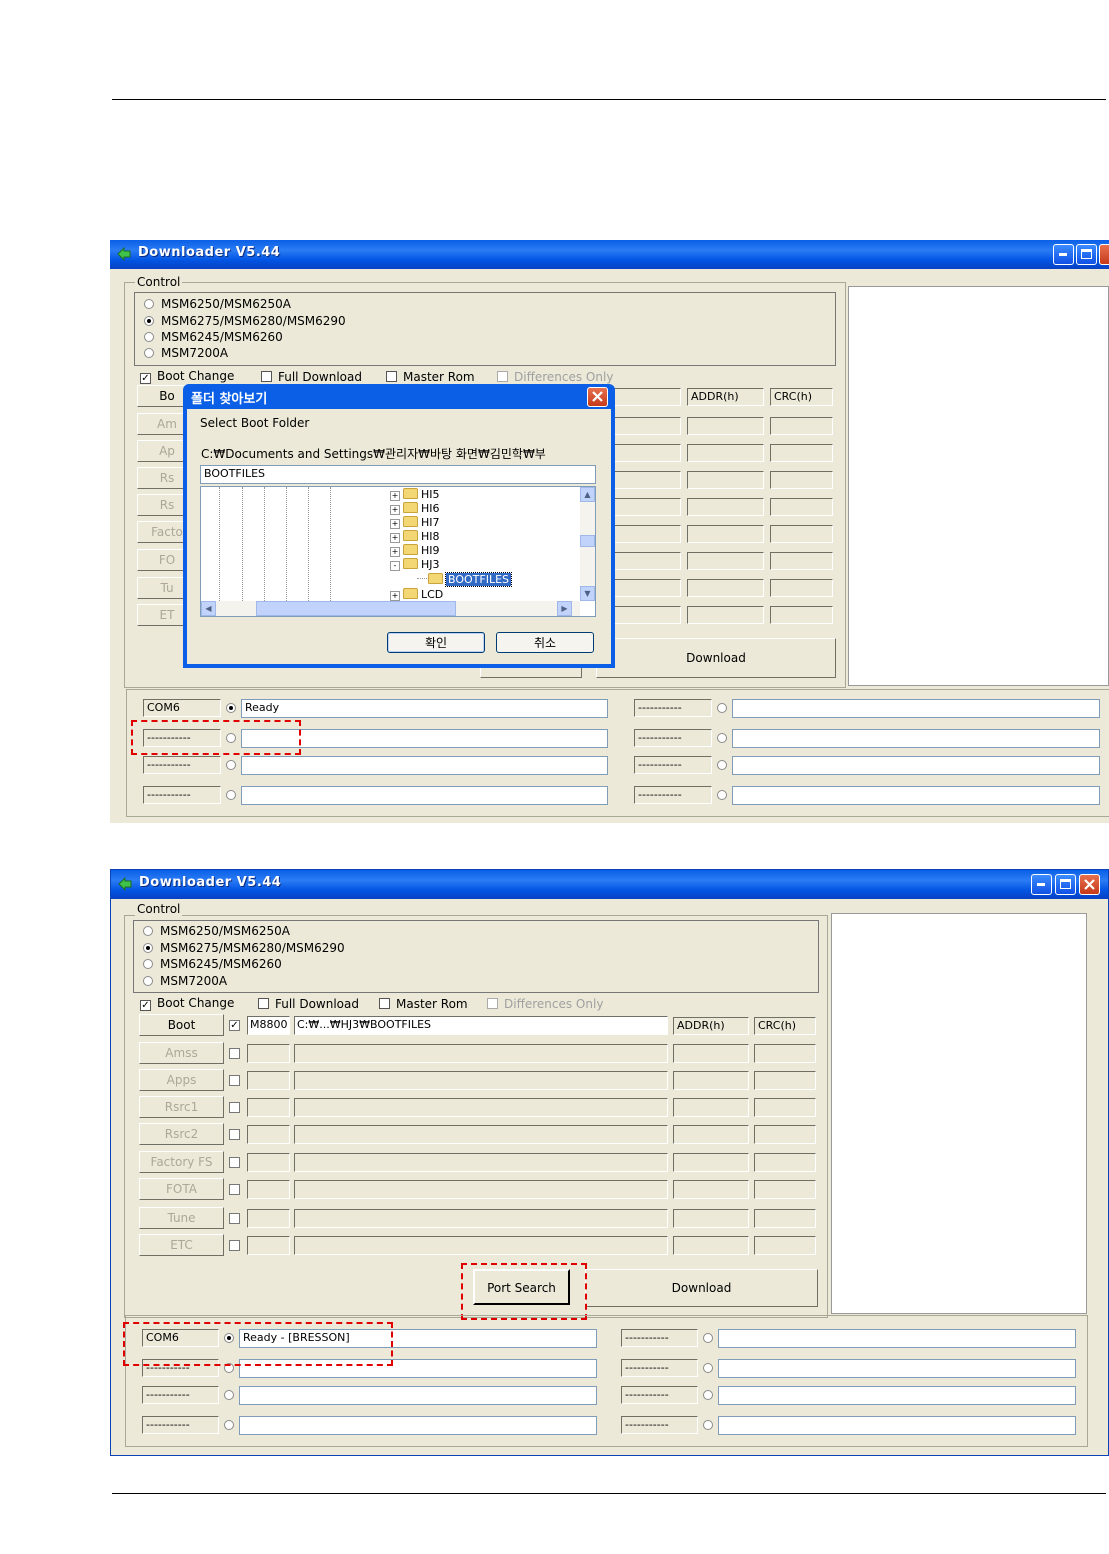 The width and height of the screenshot is (1109, 1554). What do you see at coordinates (436, 642) in the screenshot?
I see `ok-button: 확인` at bounding box center [436, 642].